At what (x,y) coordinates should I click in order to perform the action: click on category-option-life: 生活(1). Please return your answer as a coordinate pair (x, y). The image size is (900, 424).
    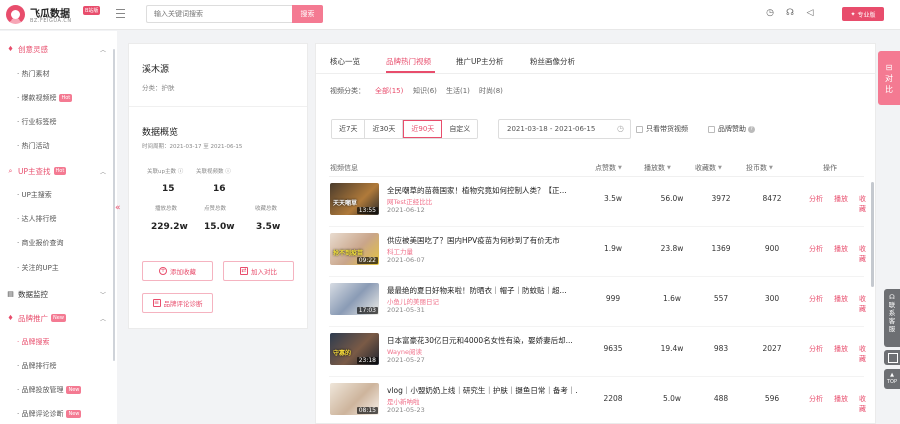
    Looking at the image, I should click on (458, 91).